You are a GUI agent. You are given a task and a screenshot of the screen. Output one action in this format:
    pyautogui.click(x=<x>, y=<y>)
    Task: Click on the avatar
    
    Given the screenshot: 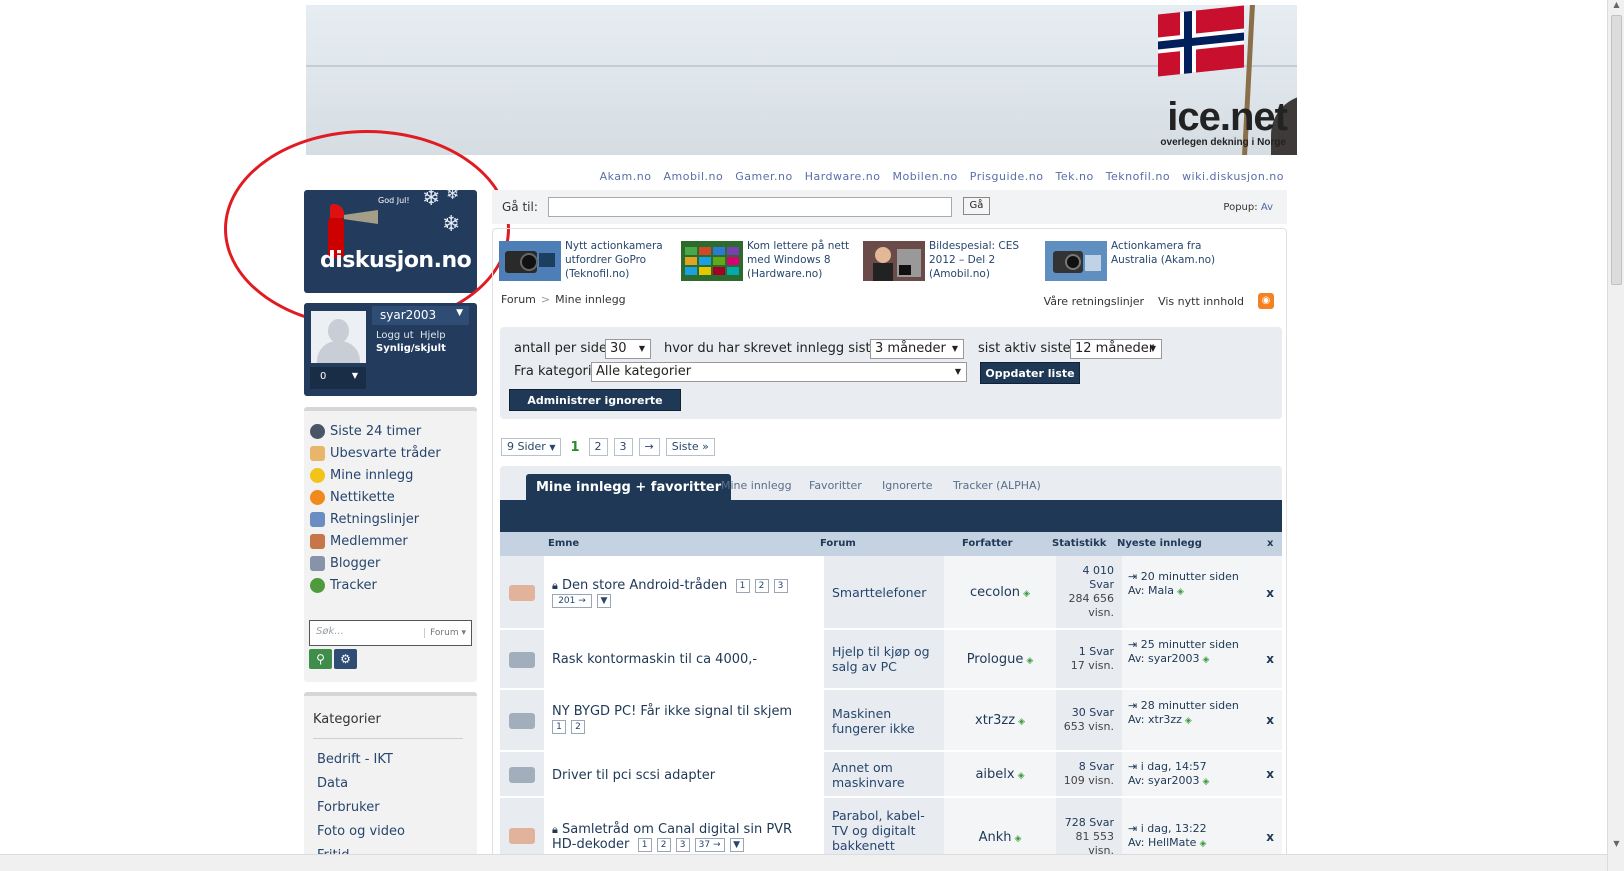 What is the action you would take?
    pyautogui.click(x=338, y=337)
    